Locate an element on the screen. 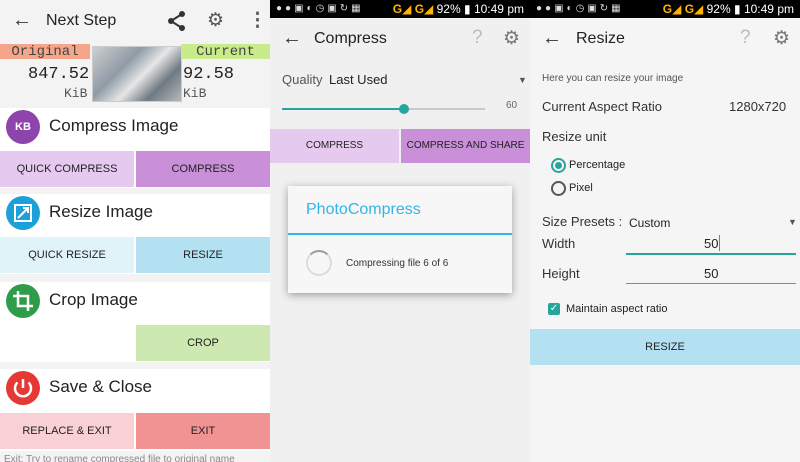  overflow-menu-icon: ⋮ is located at coordinates (257, 20).